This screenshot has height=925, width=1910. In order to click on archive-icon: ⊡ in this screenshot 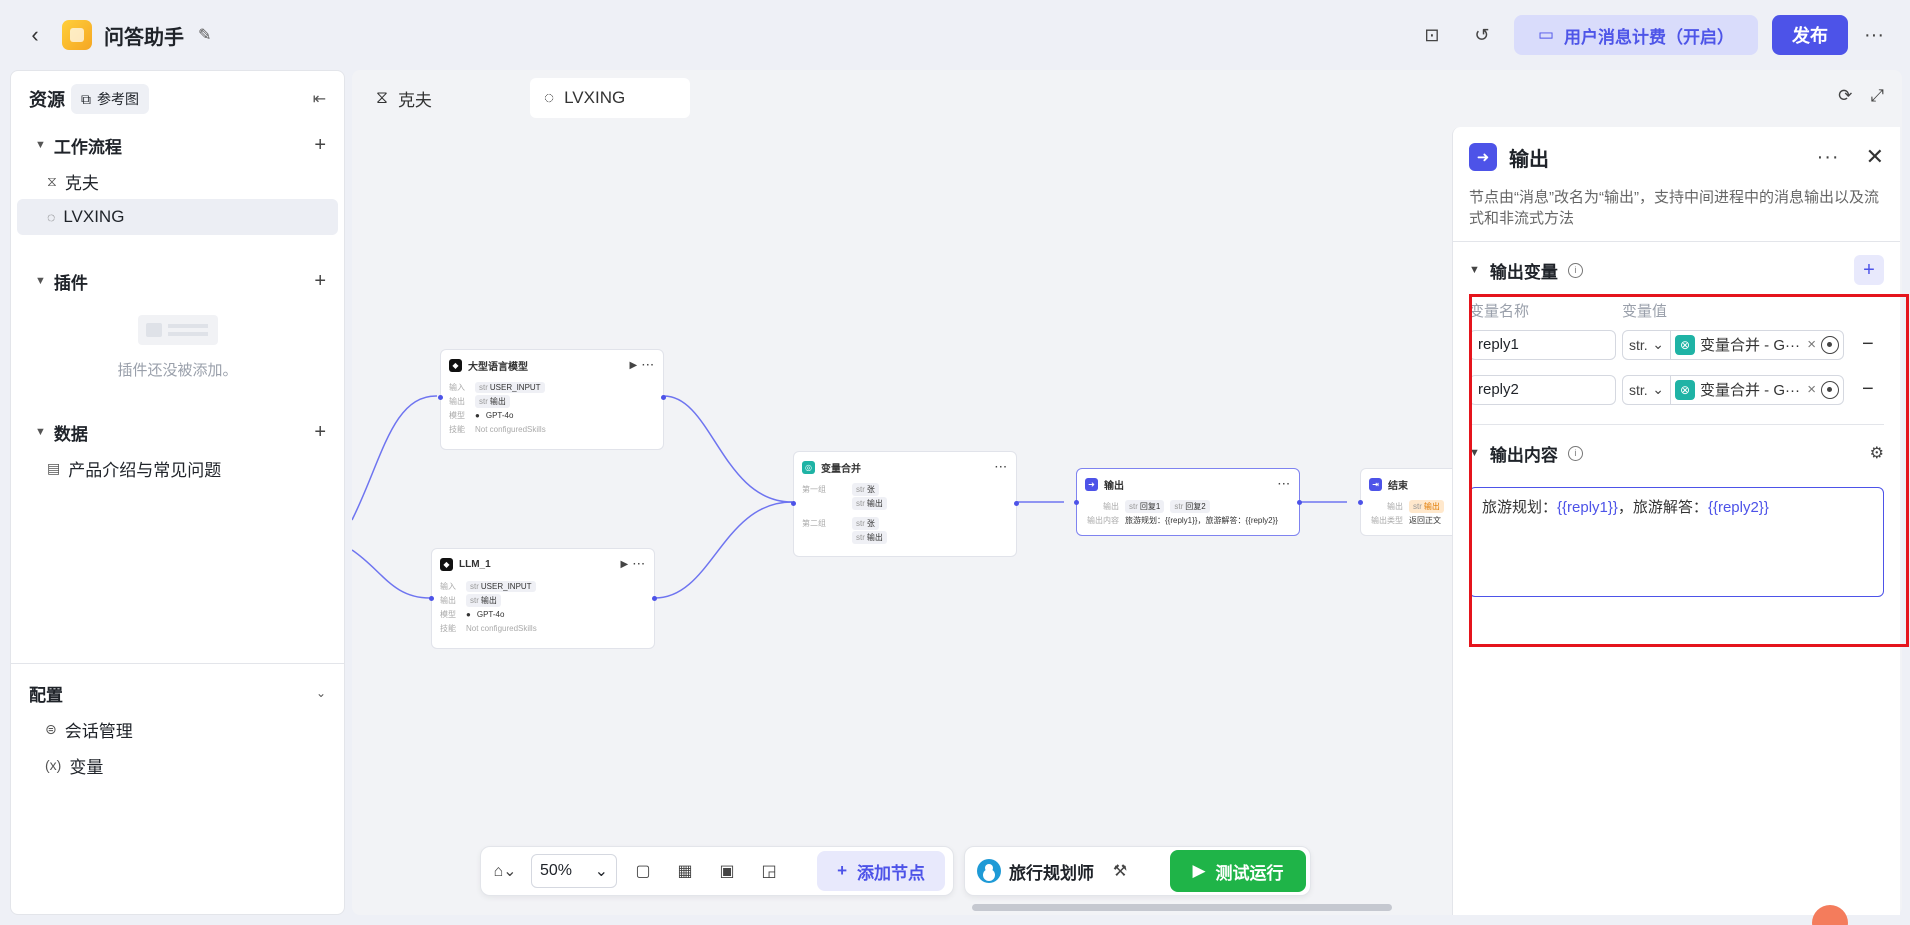, I will do `click(1432, 35)`.